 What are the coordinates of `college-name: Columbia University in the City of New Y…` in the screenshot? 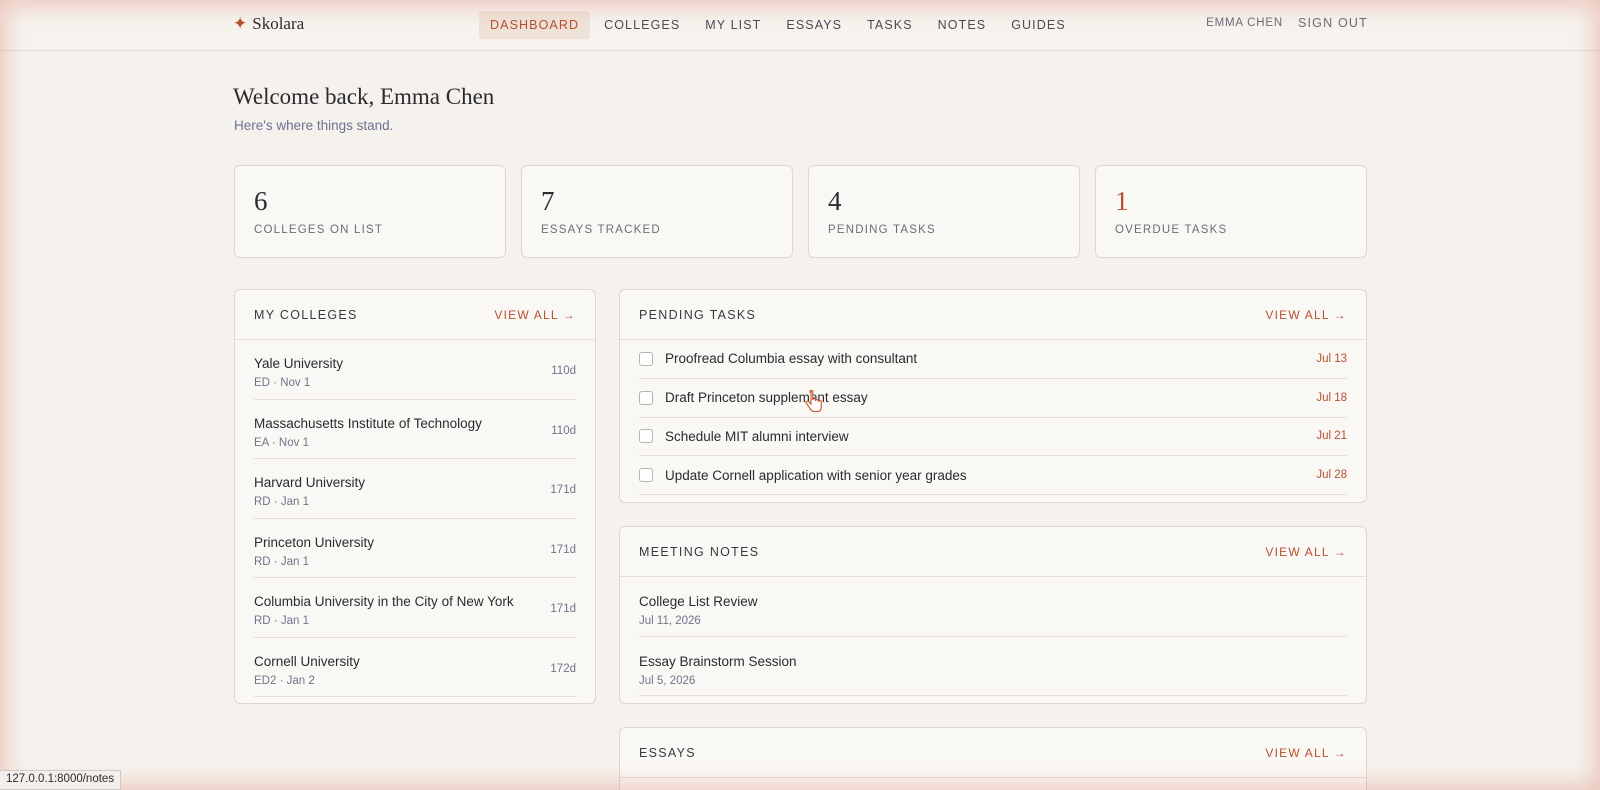 It's located at (384, 601).